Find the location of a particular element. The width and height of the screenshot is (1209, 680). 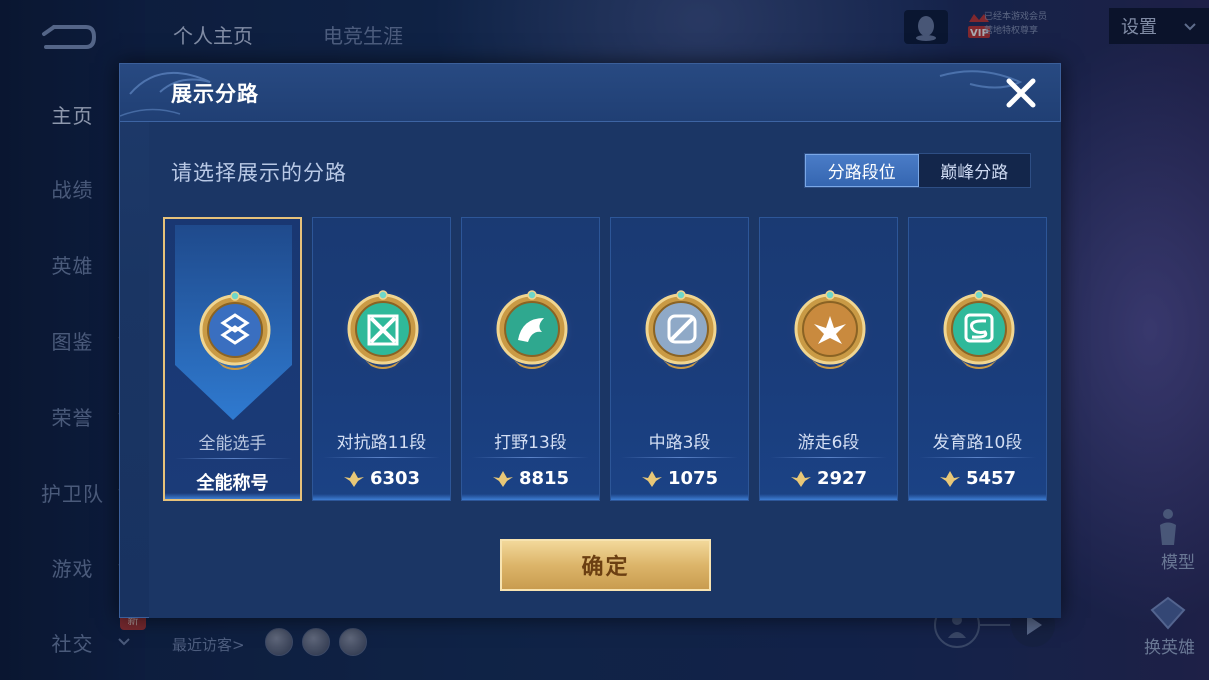

lane-card: 全能选手 全能称号 is located at coordinates (232, 359).